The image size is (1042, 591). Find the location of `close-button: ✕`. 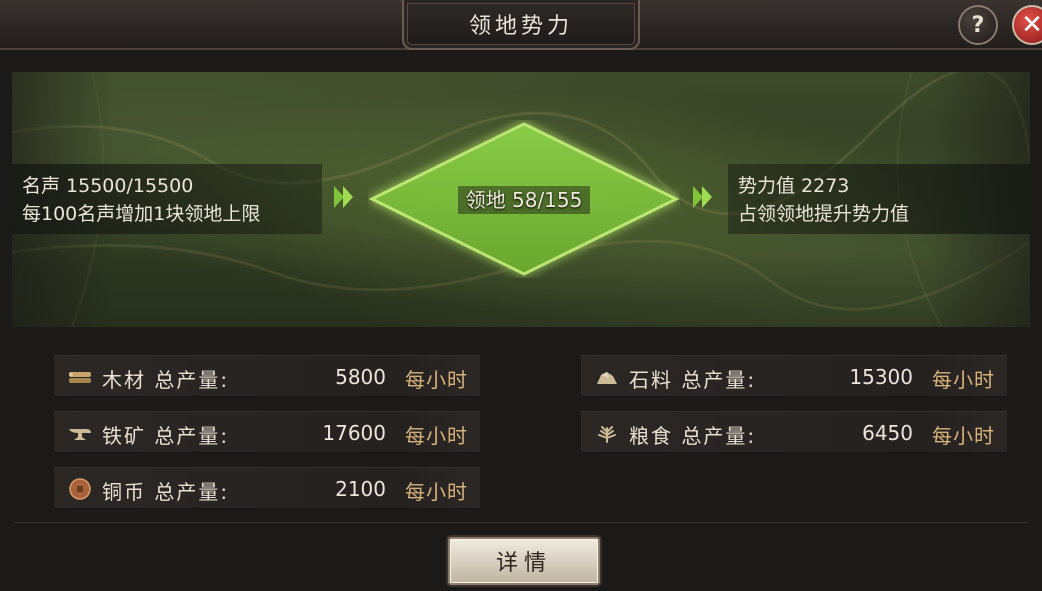

close-button: ✕ is located at coordinates (1027, 25).